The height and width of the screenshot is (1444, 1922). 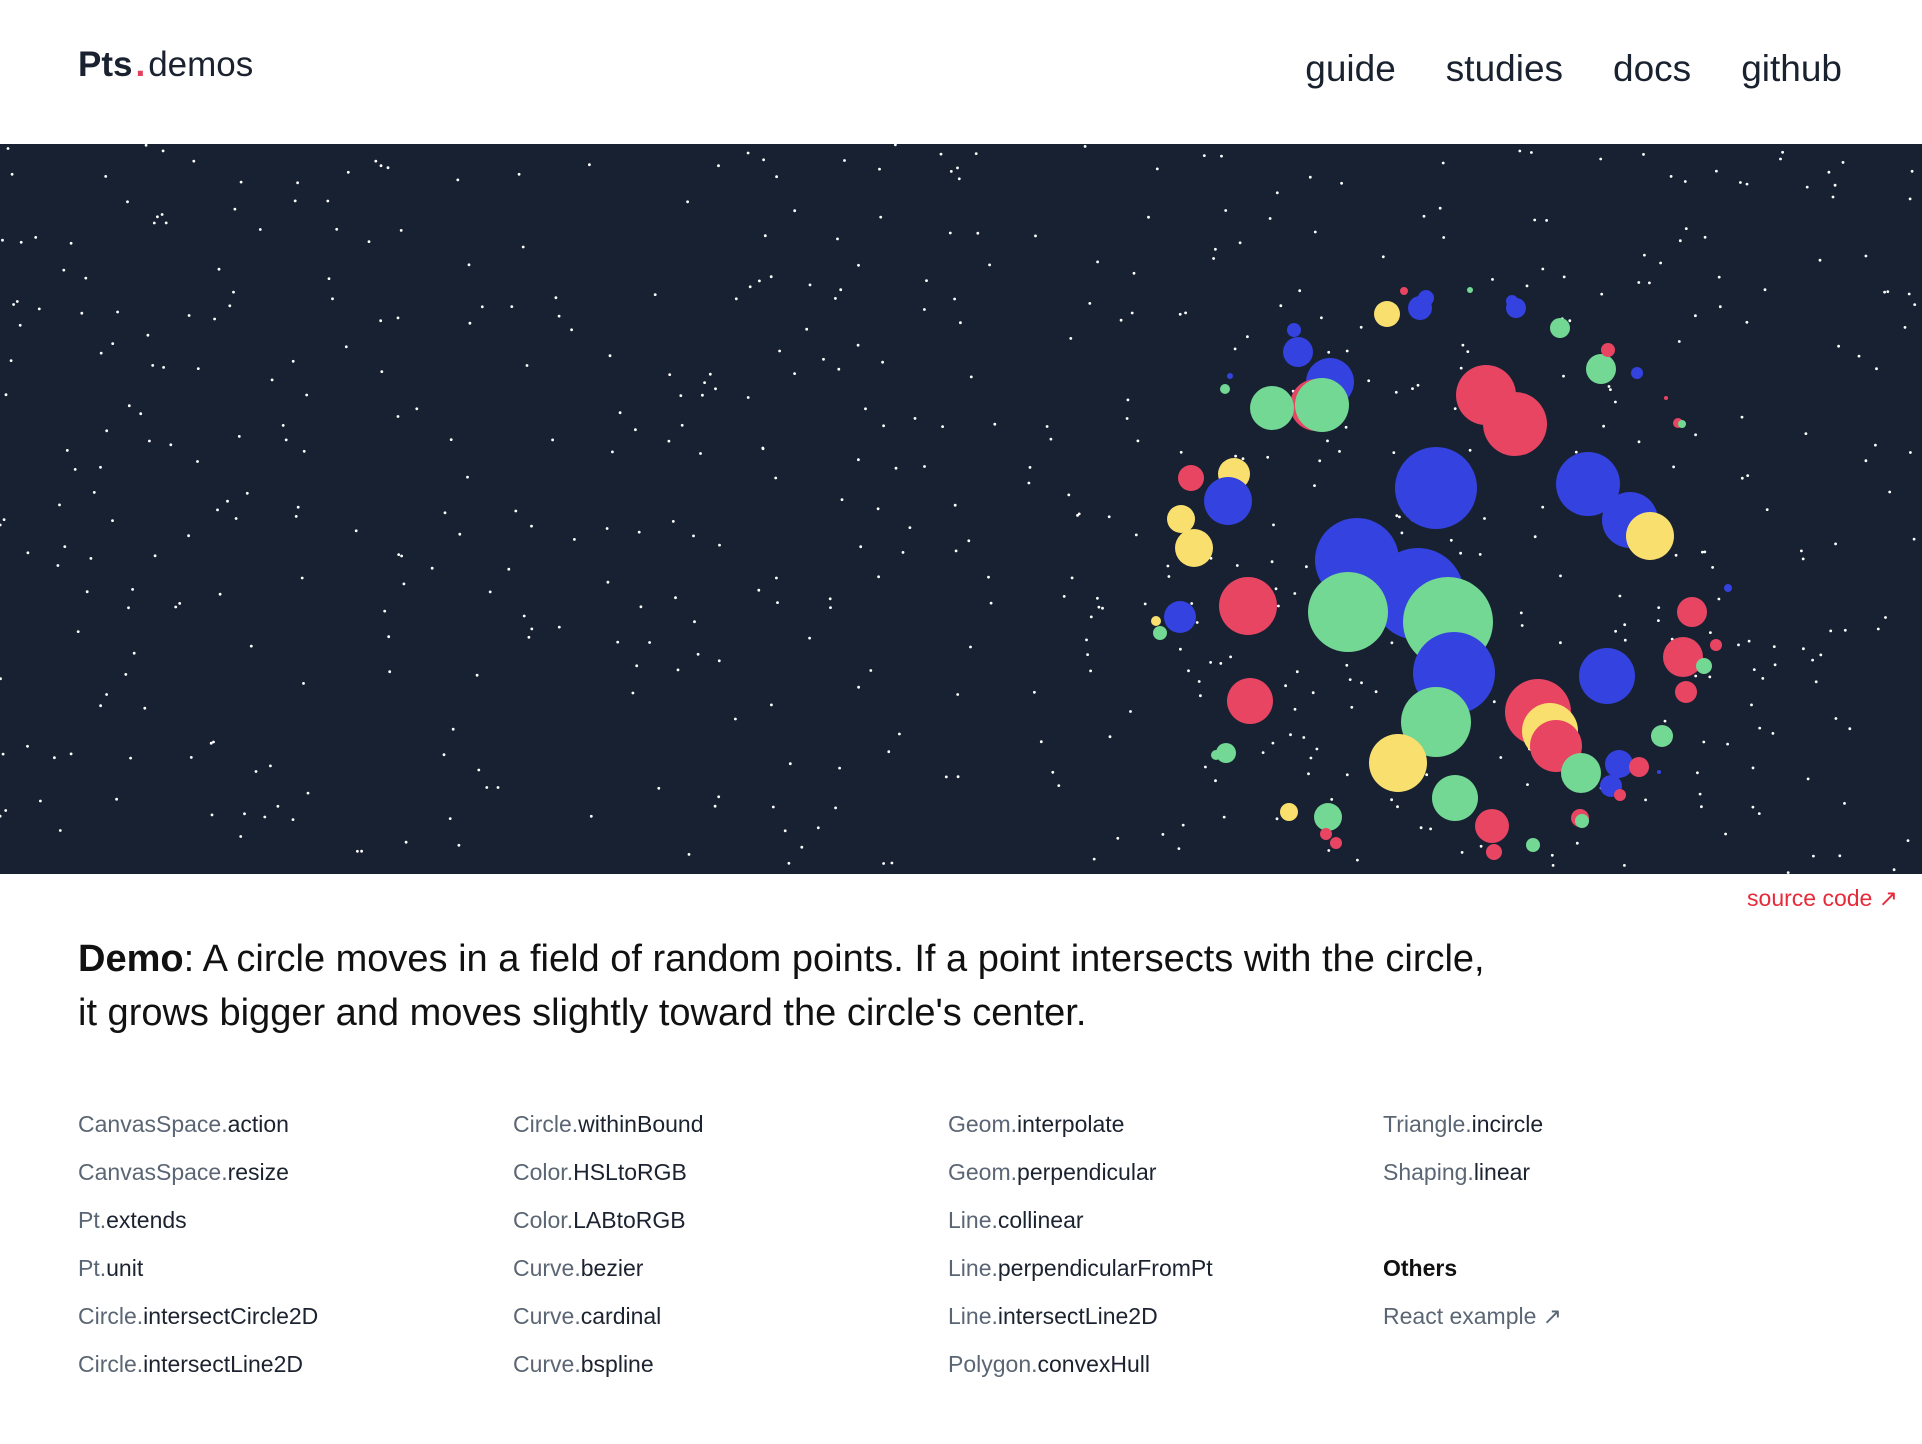 What do you see at coordinates (730, 1276) in the screenshot?
I see `api-item: Curve.bezier` at bounding box center [730, 1276].